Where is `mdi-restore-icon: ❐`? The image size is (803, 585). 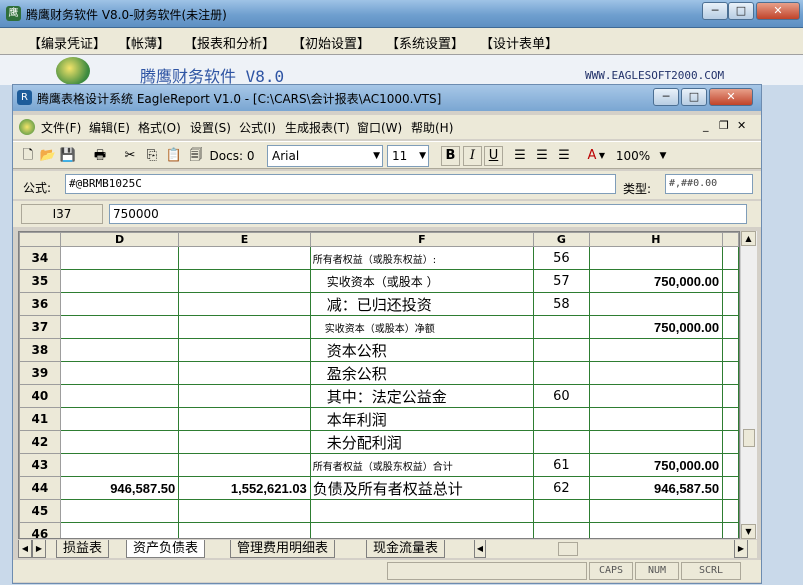
mdi-restore-icon: ❐ is located at coordinates (724, 125).